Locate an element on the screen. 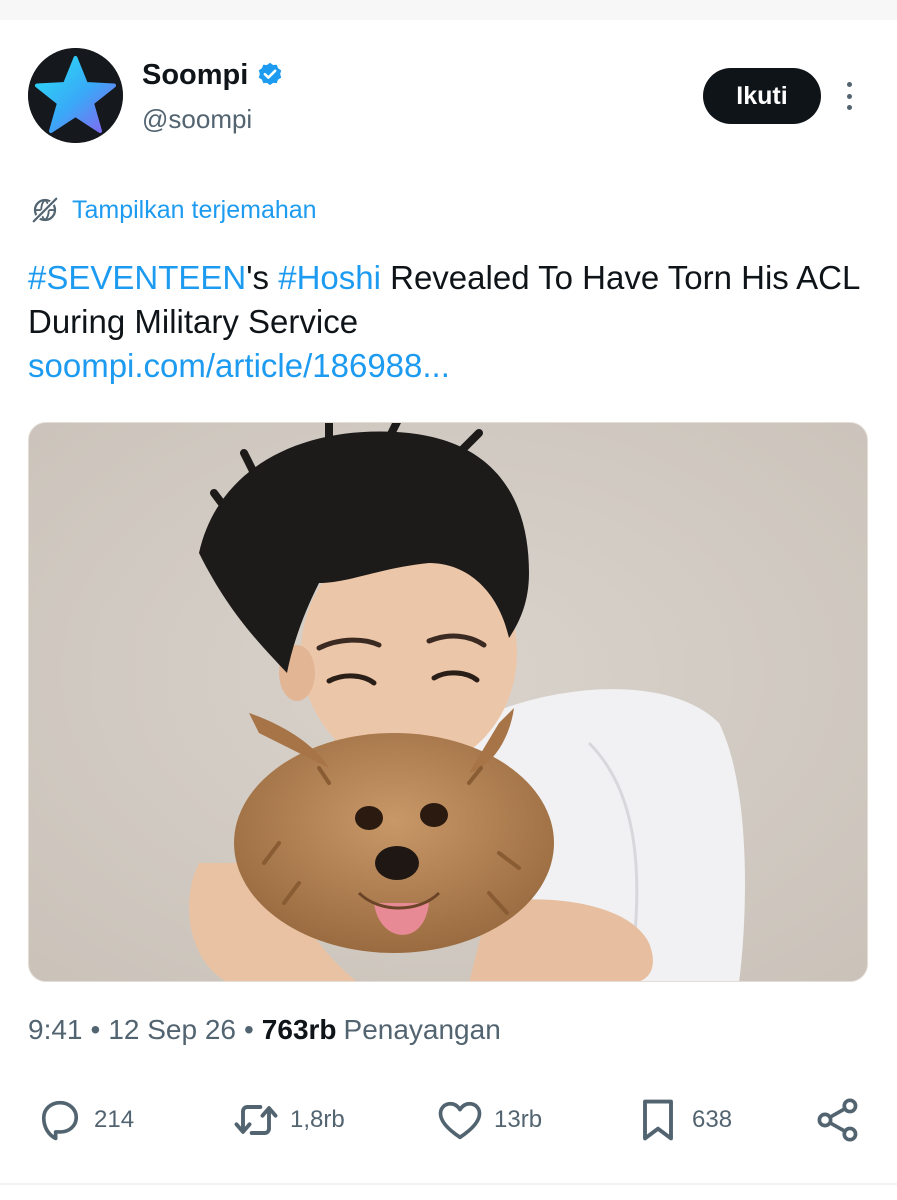 The height and width of the screenshot is (1200, 897). tweet-date: 12 Sep 26 is located at coordinates (172, 1030).